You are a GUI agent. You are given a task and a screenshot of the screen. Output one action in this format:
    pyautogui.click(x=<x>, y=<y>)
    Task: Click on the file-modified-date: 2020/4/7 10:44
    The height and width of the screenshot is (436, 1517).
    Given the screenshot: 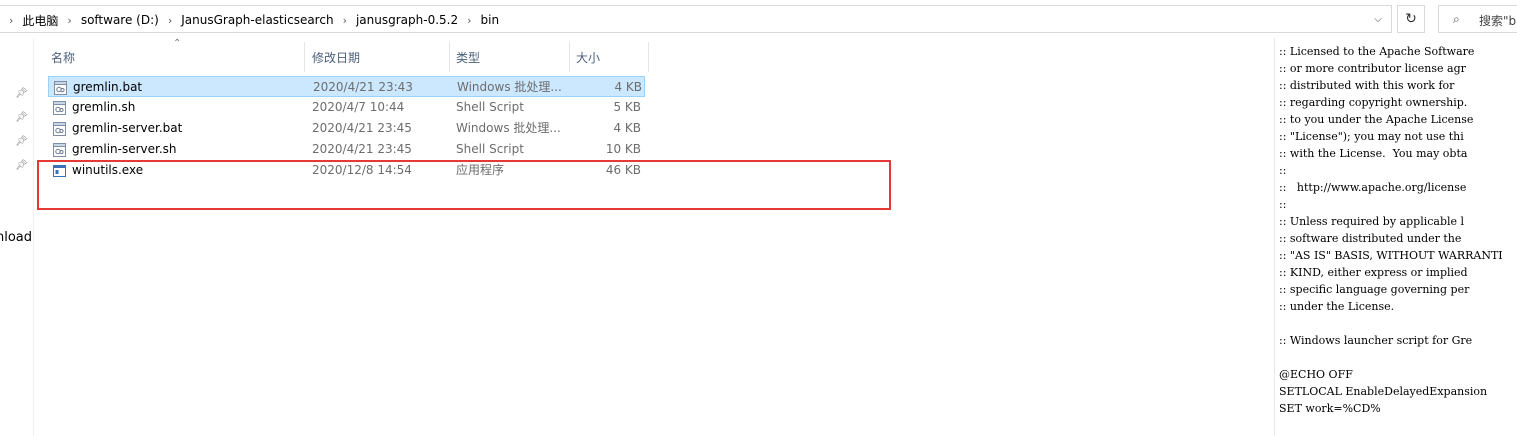 What is the action you would take?
    pyautogui.click(x=358, y=107)
    